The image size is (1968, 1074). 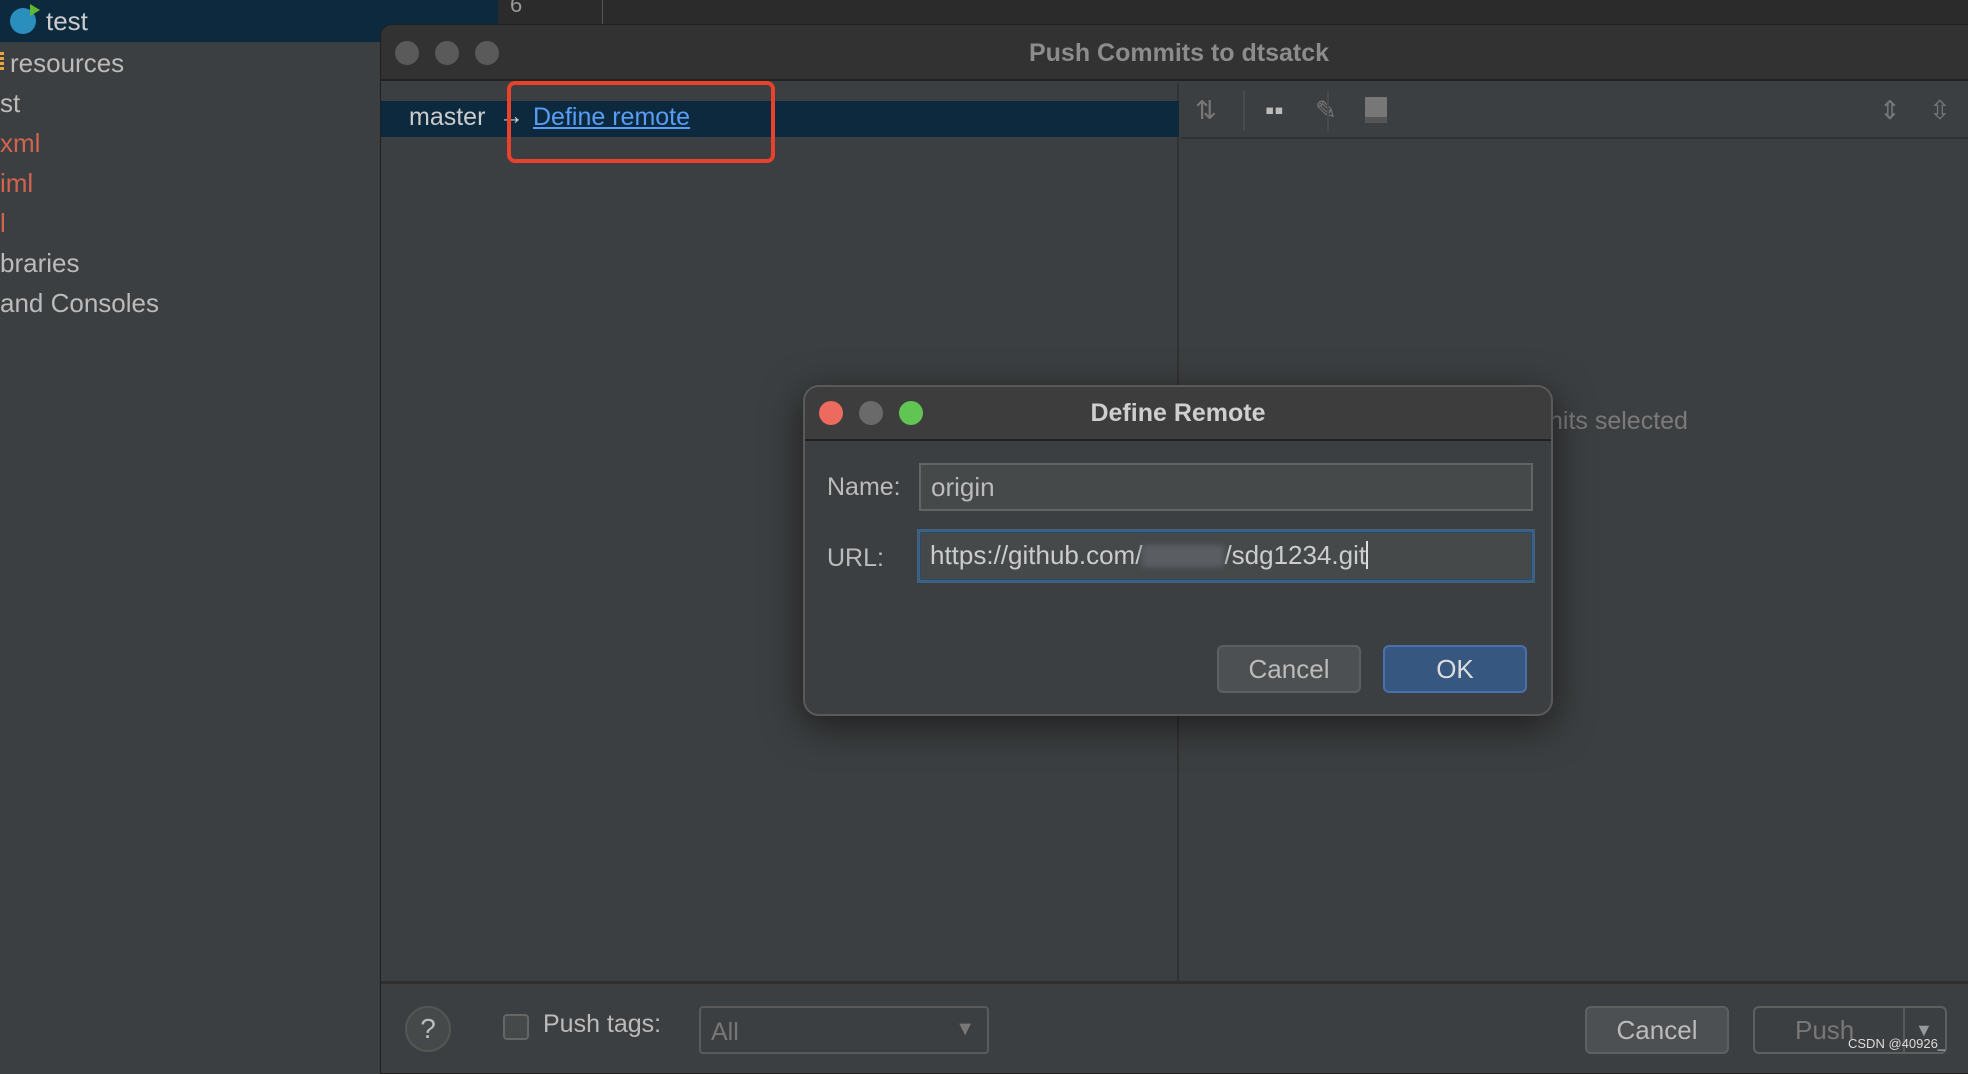 What do you see at coordinates (1206, 110) in the screenshot?
I see `cherry-pick-icon: ⇅` at bounding box center [1206, 110].